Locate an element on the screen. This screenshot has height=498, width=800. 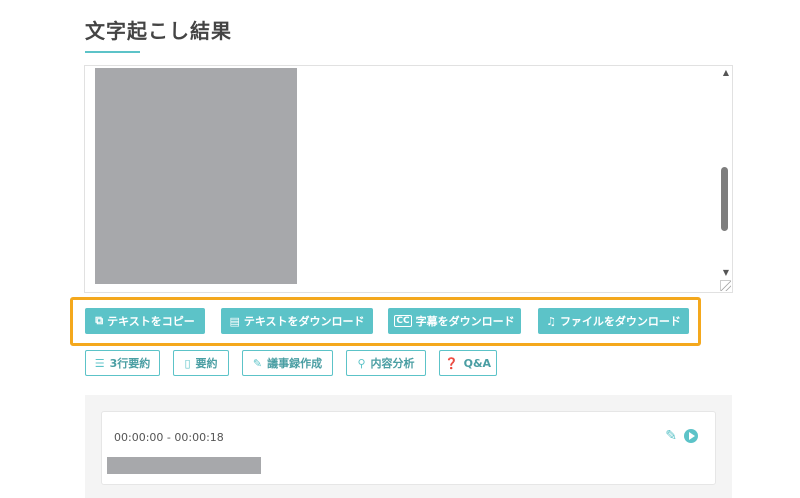
pencil-icon: ✎ is located at coordinates (671, 436).